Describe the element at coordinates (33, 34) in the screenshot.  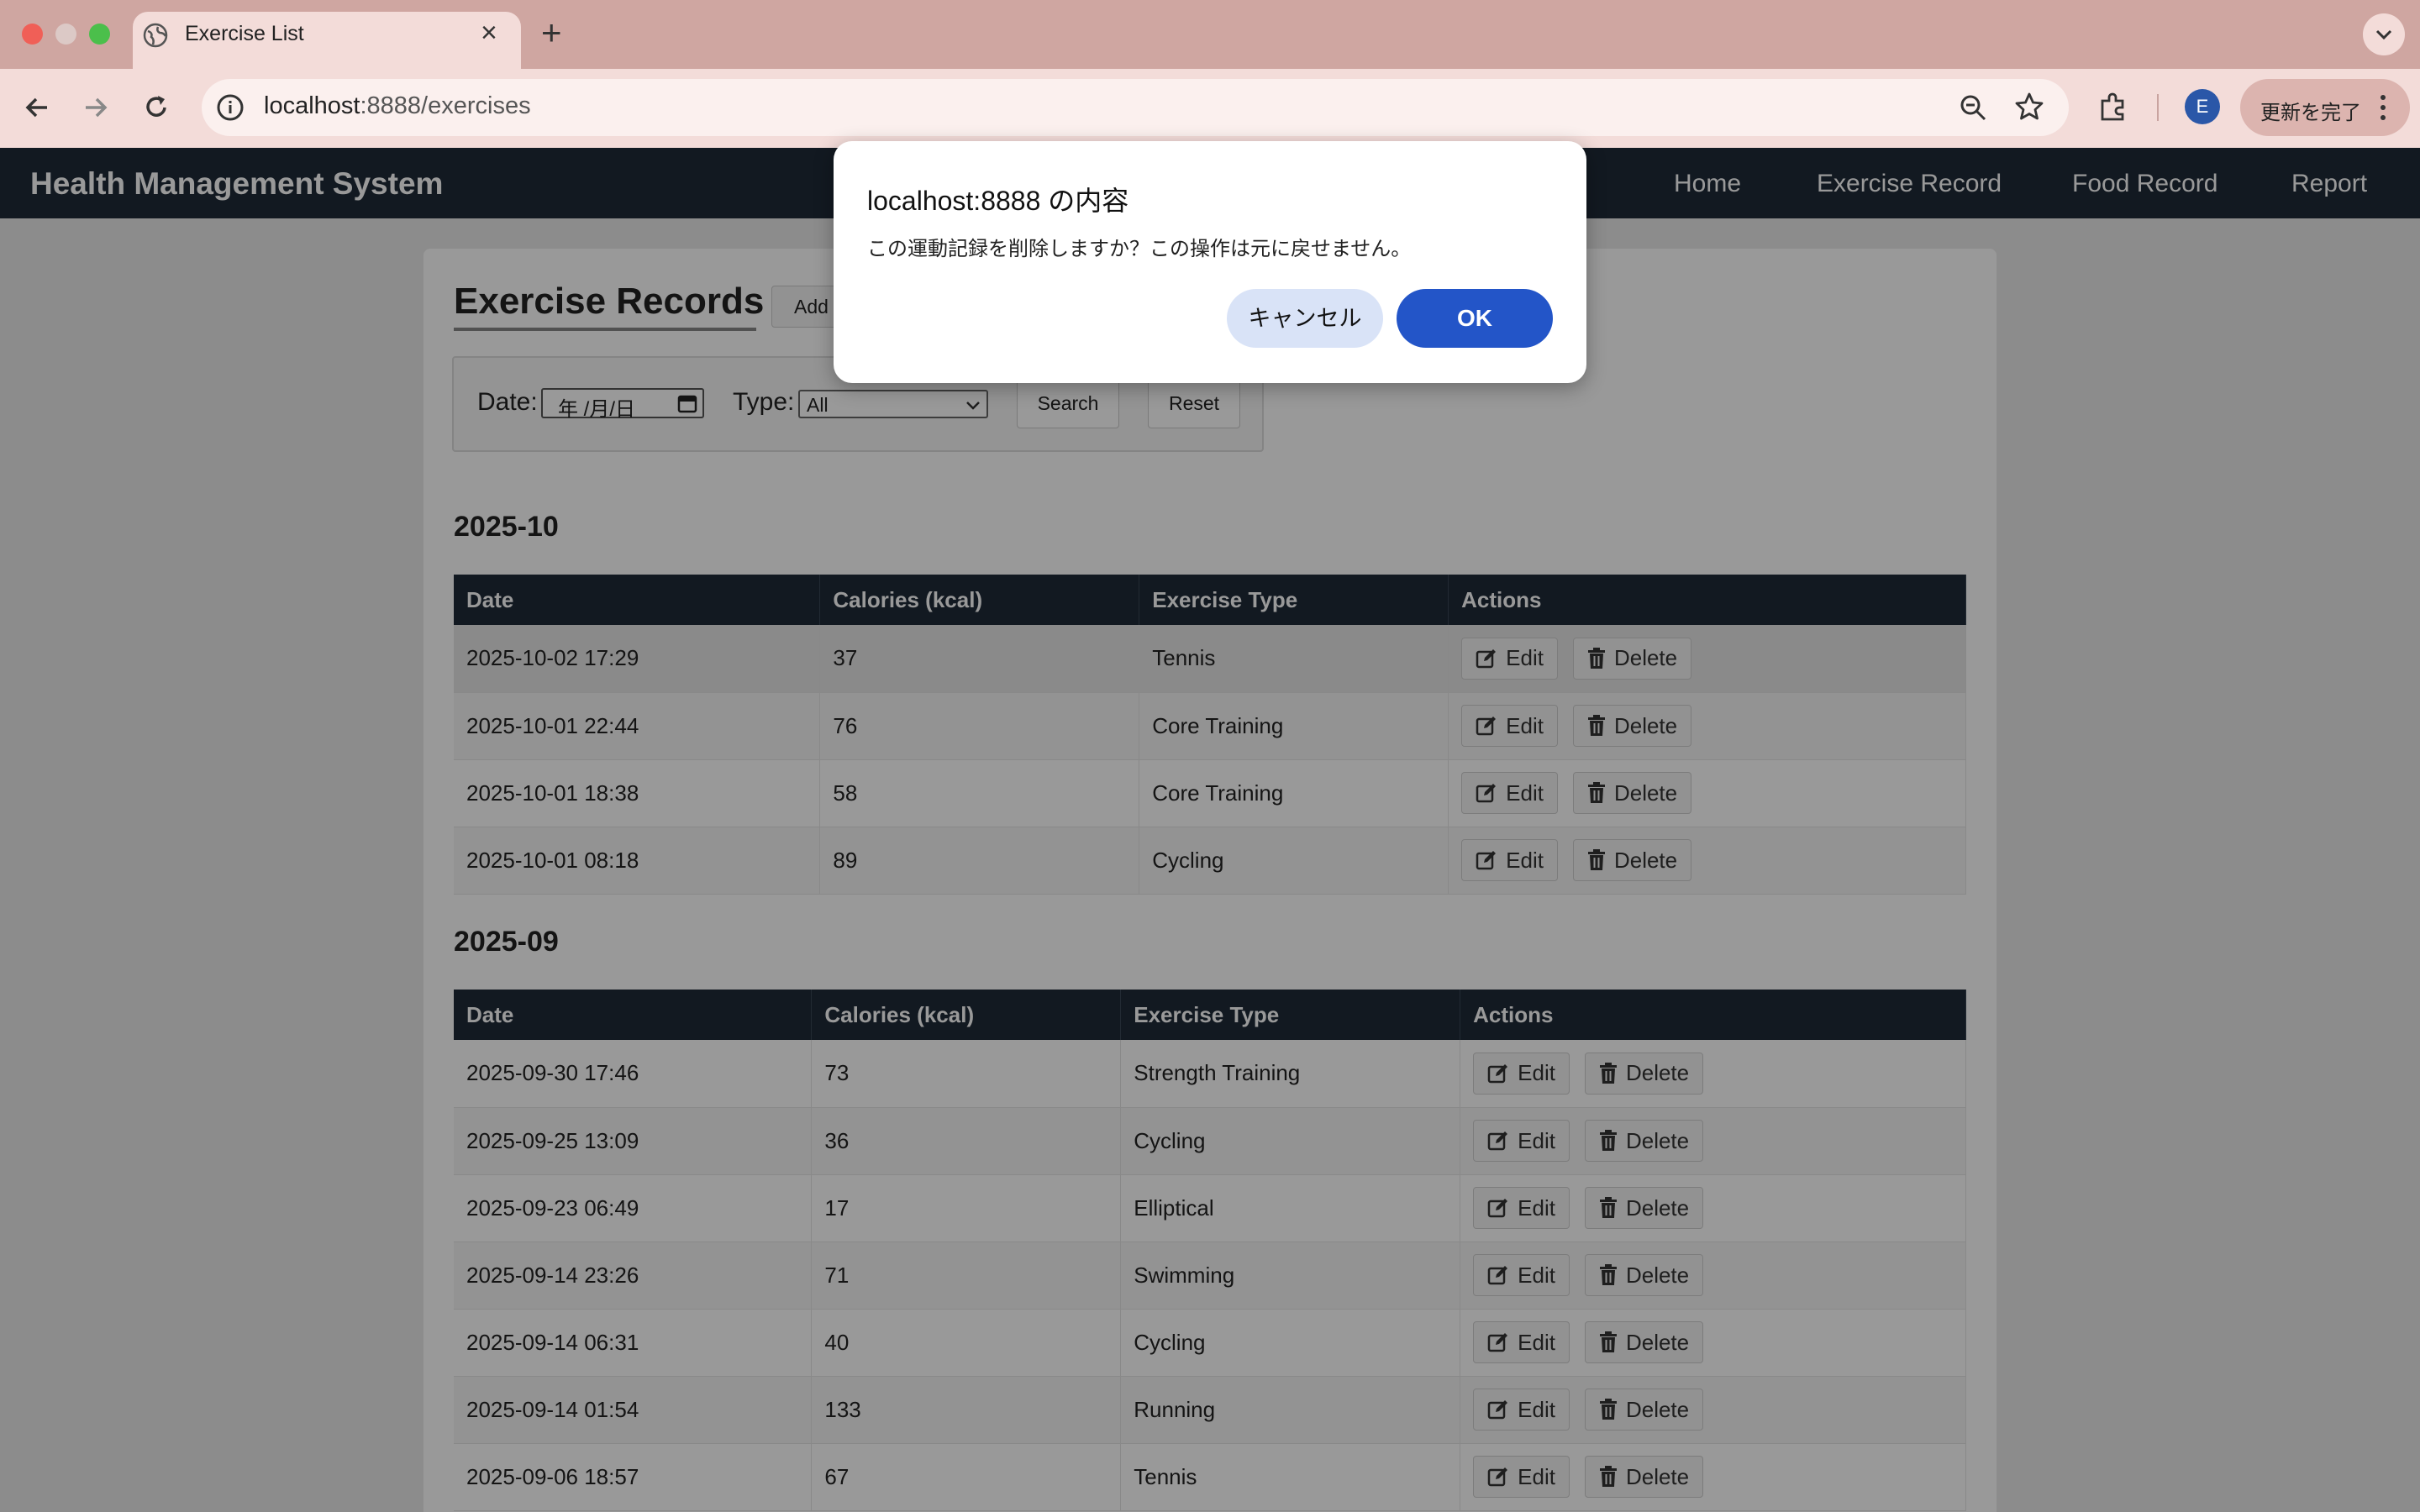
I see `close-window-button` at that location.